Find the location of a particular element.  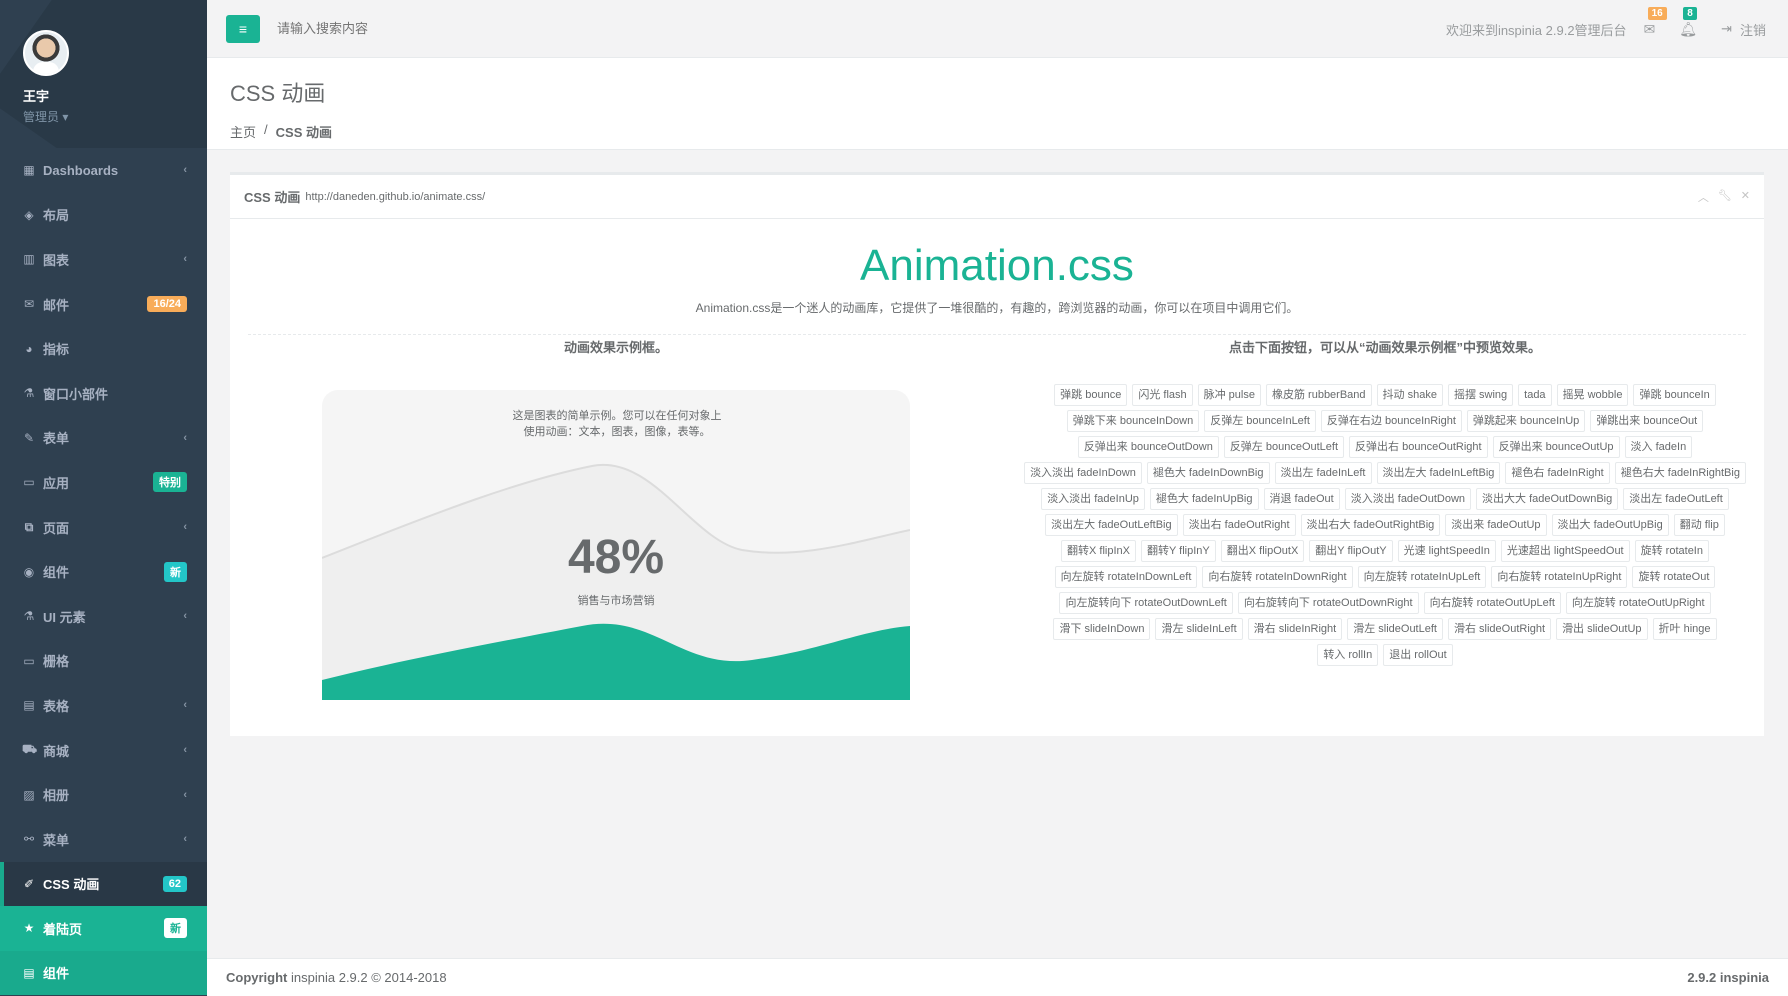

animation-button: 淡入淡出 fadeInDown is located at coordinates (1083, 473).